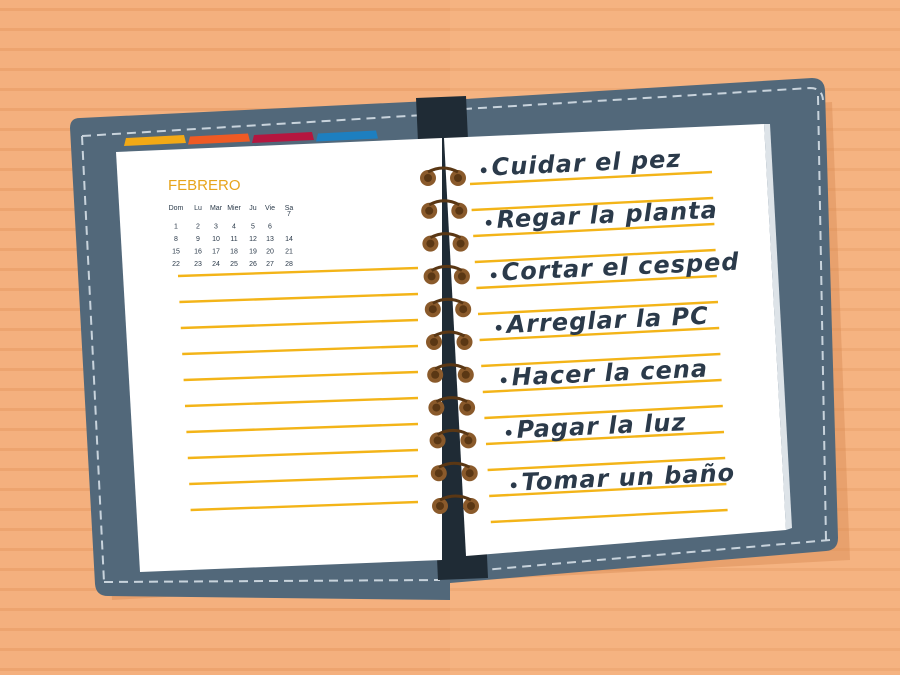  Describe the element at coordinates (204, 185) in the screenshot. I see `calendar-month: FEBRERO` at that location.